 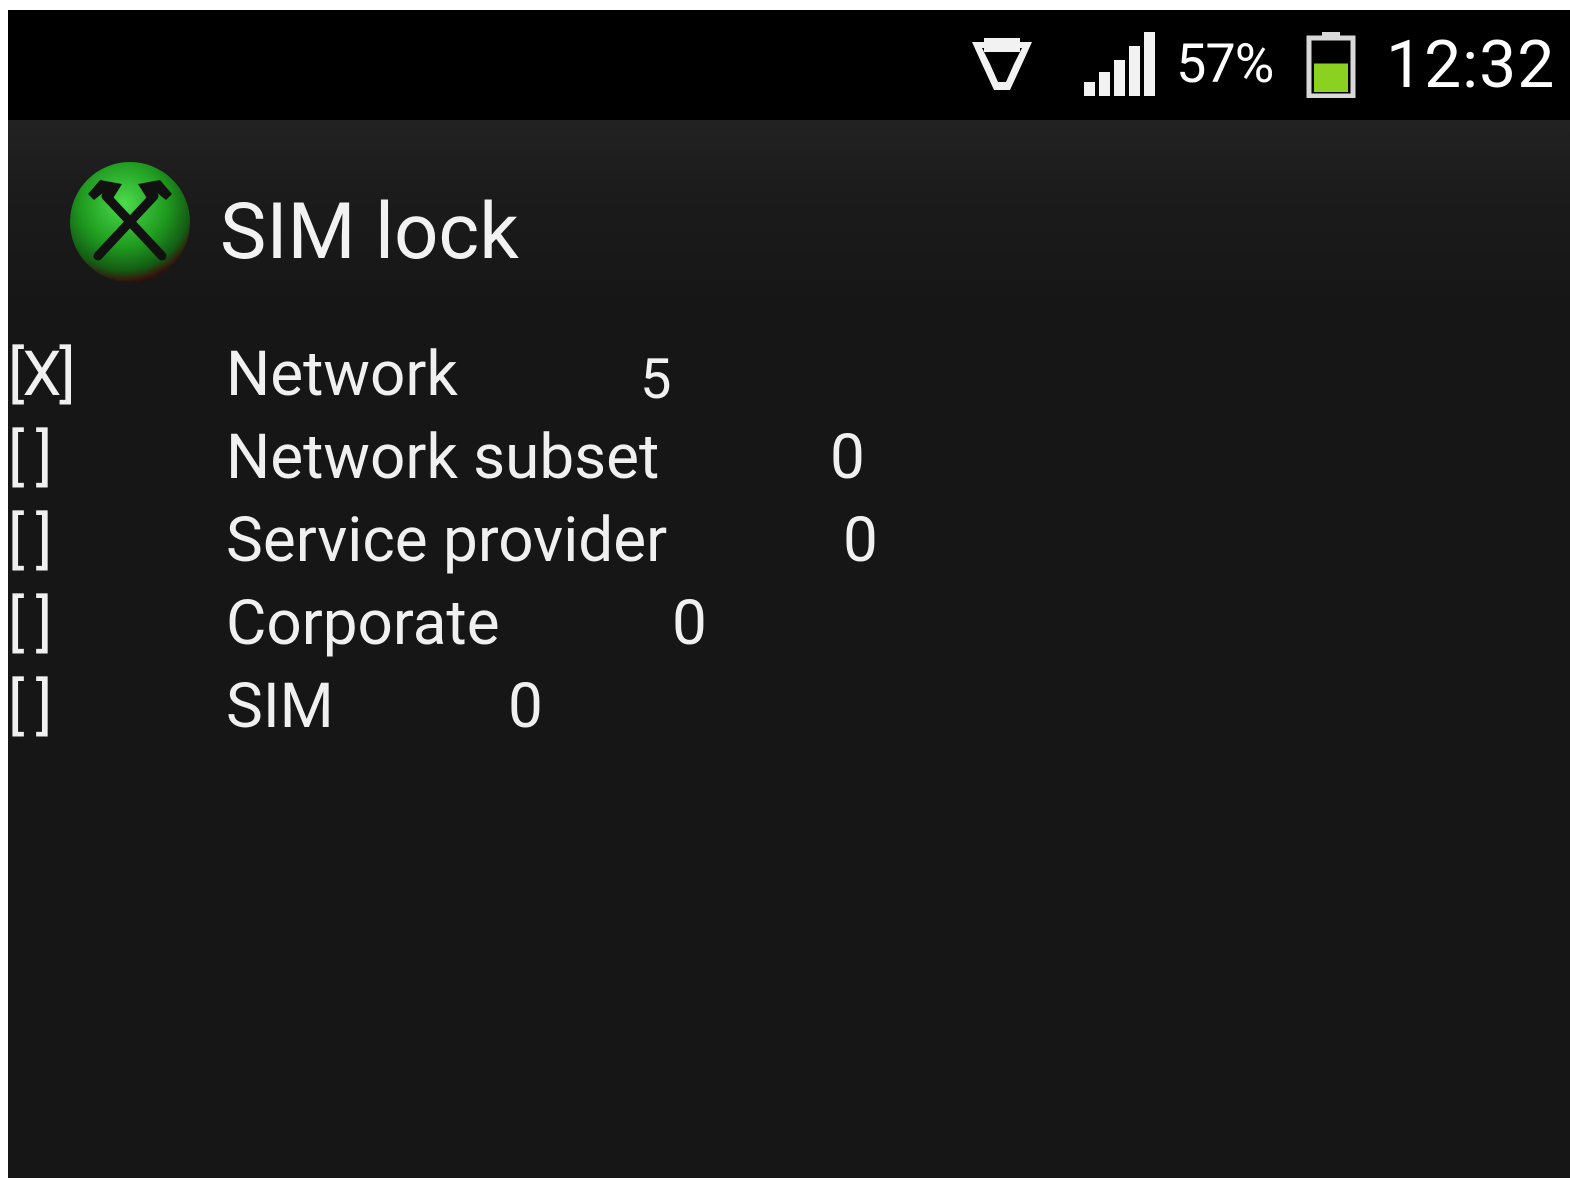 What do you see at coordinates (369, 232) in the screenshot?
I see `page-title: SIM lock` at bounding box center [369, 232].